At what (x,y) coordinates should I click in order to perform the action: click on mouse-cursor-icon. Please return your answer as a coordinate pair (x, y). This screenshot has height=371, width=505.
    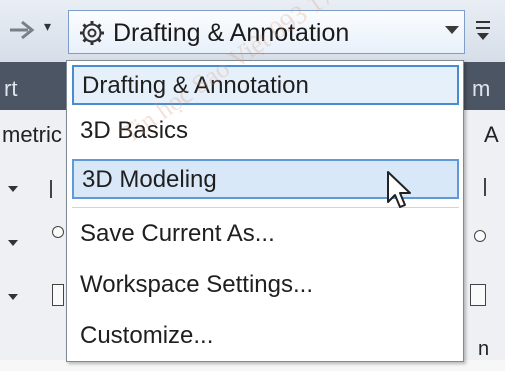
    Looking at the image, I should click on (399, 189).